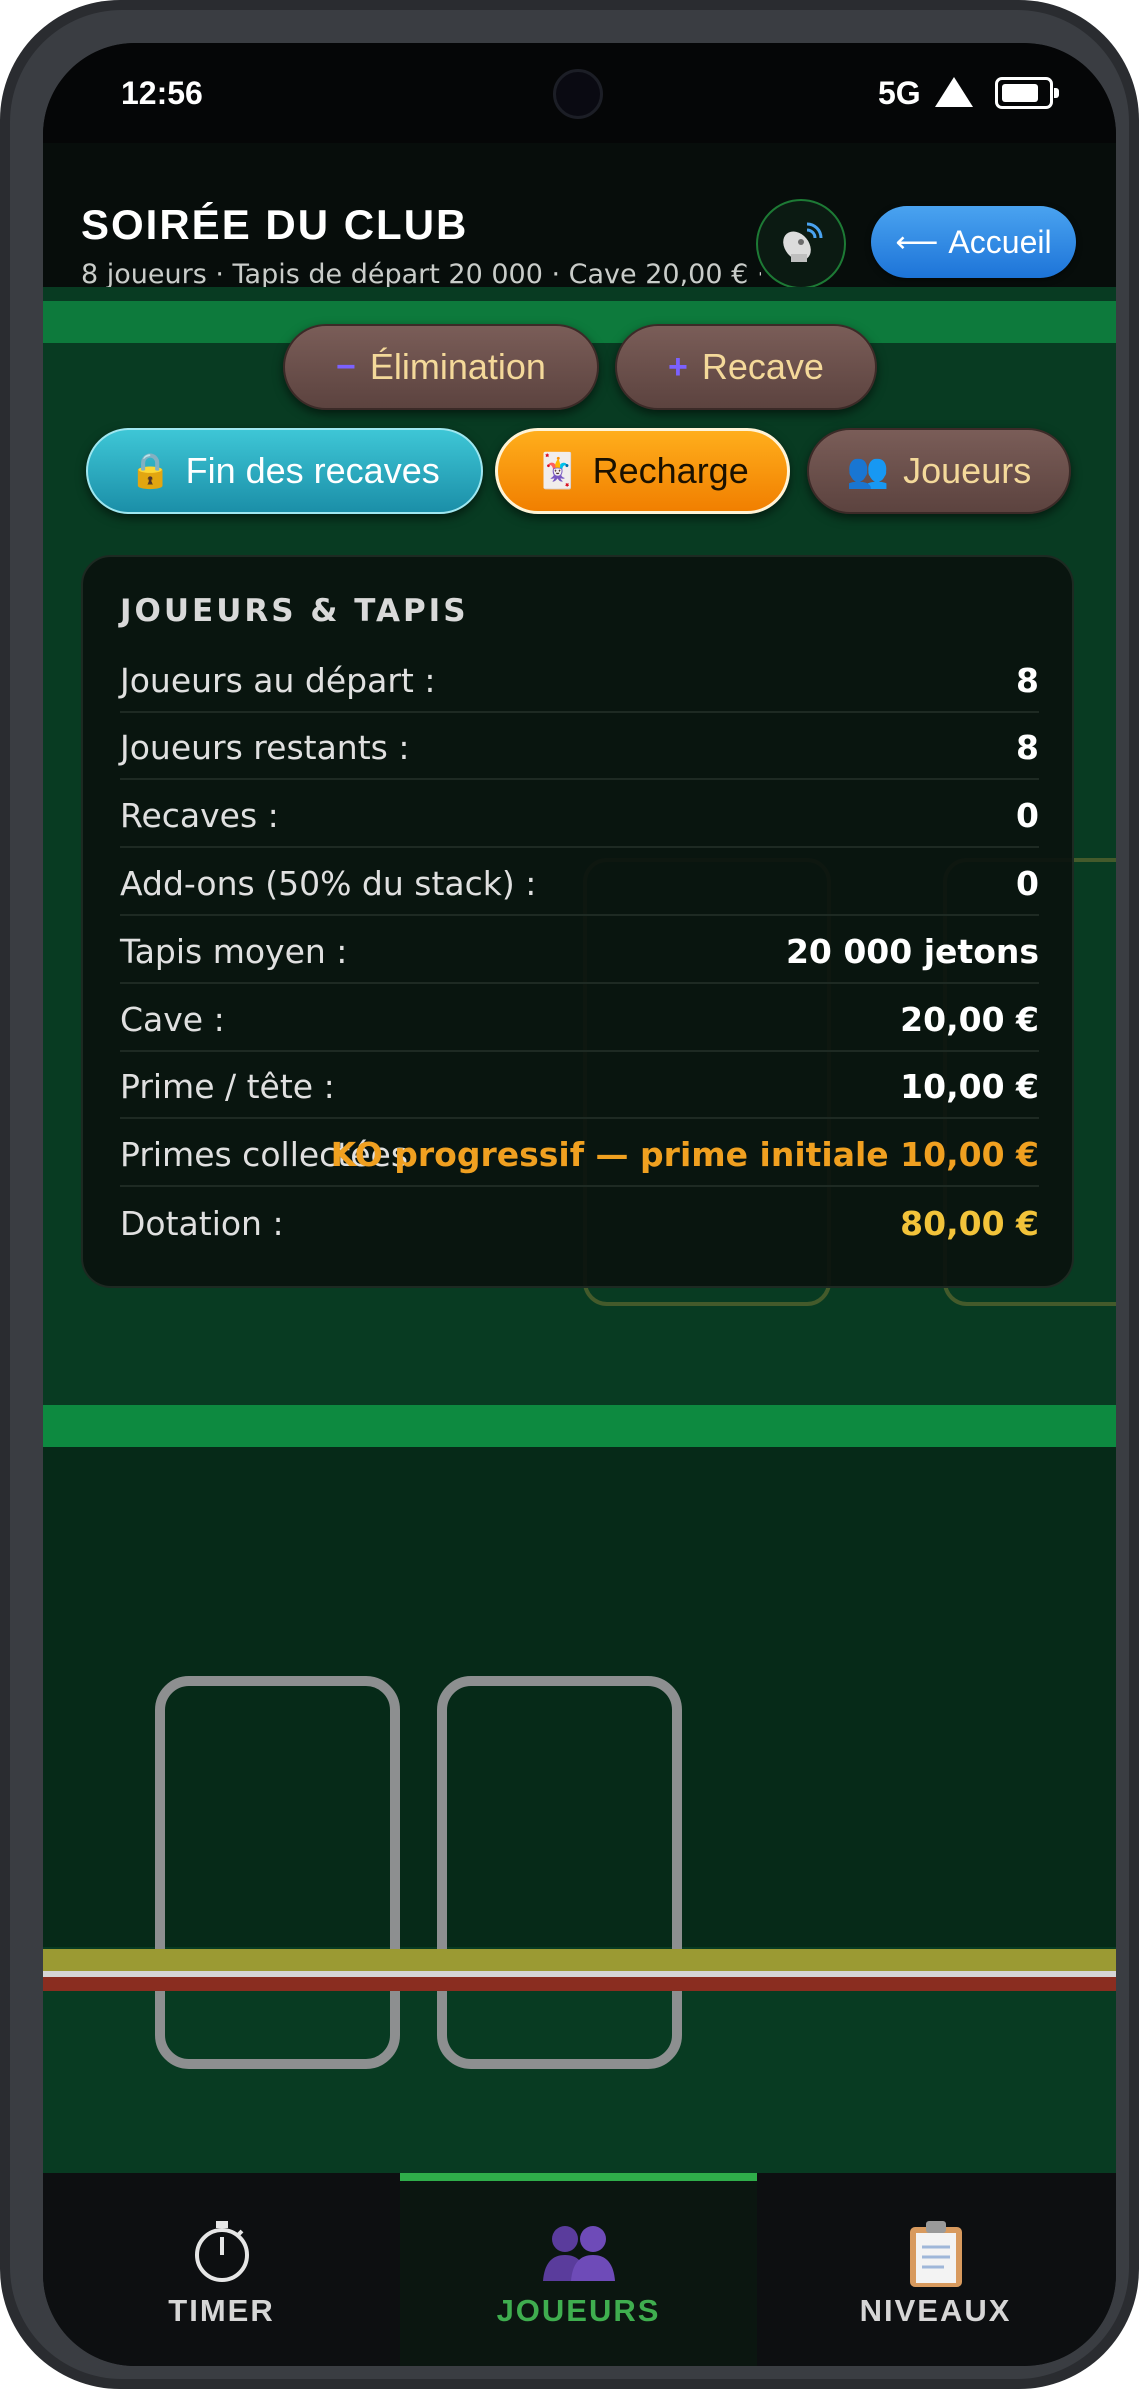 Image resolution: width=1139 pixels, height=2389 pixels. Describe the element at coordinates (346, 366) in the screenshot. I see `minus-icon: −` at that location.